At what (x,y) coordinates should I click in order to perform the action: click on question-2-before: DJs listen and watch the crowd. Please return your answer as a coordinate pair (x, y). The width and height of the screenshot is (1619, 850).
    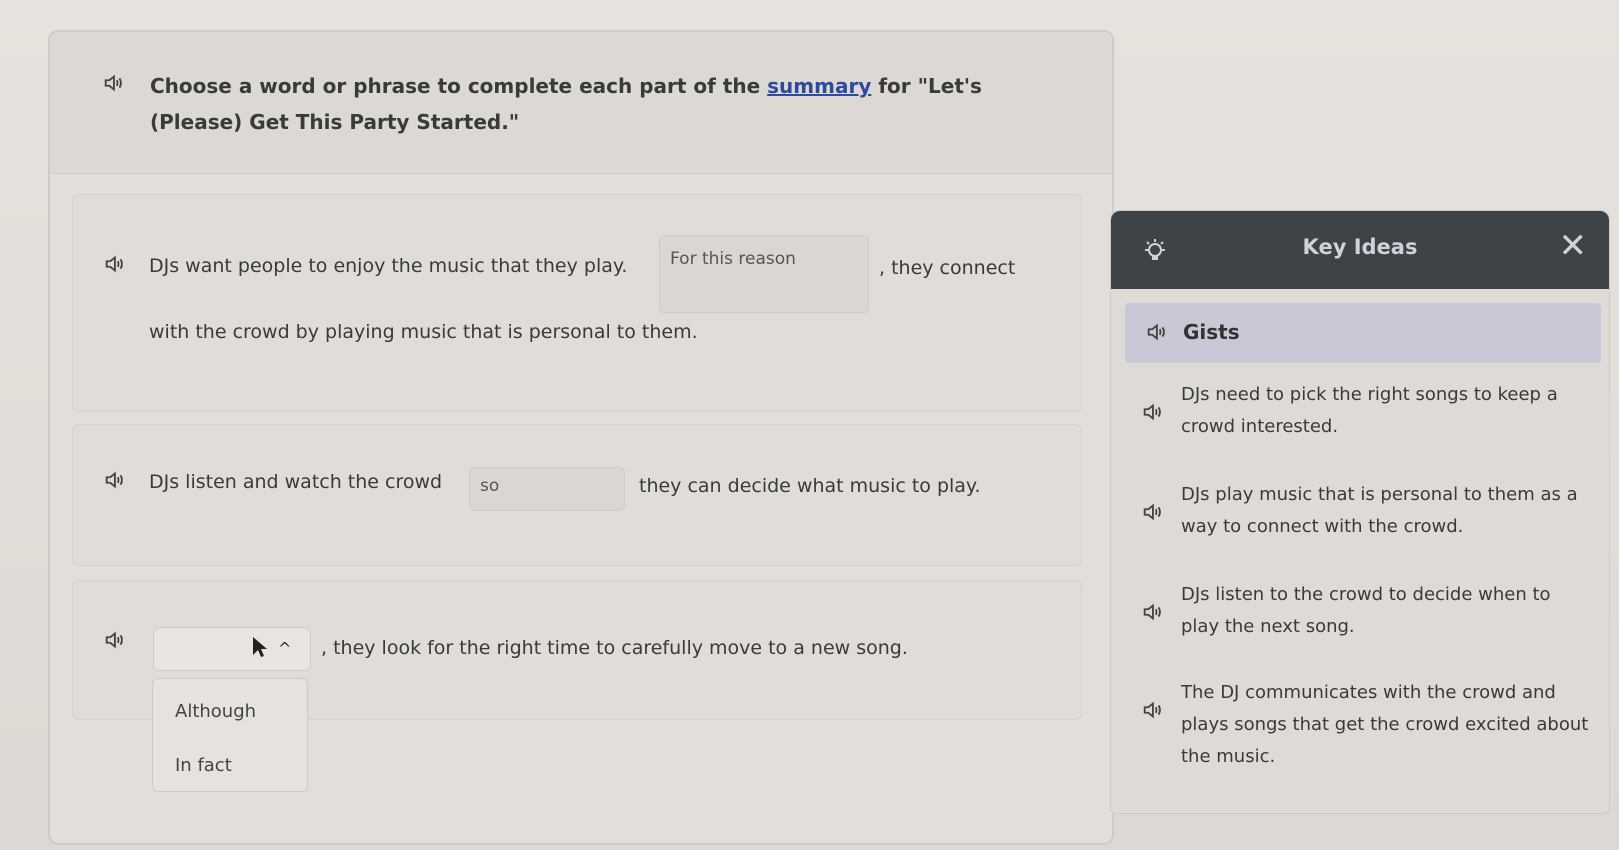
    Looking at the image, I should click on (296, 482).